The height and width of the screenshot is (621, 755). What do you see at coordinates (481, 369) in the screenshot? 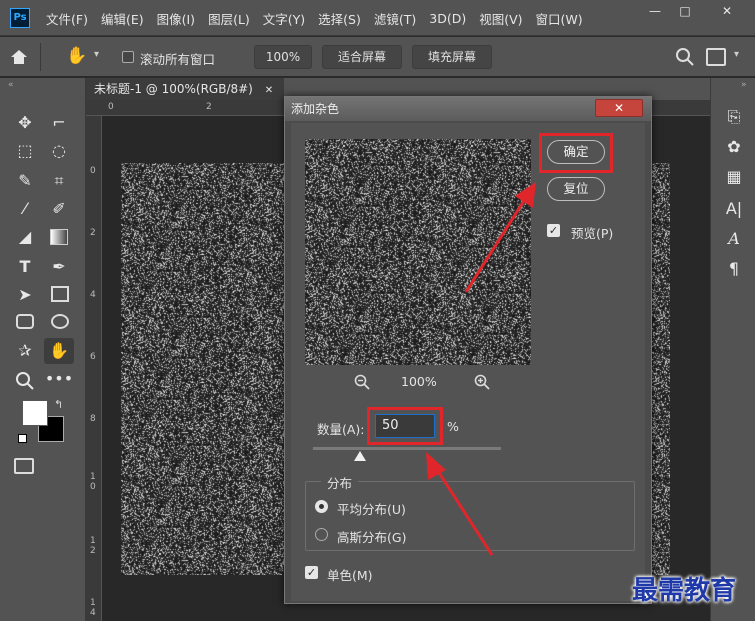
I see `annotation-arrows` at bounding box center [481, 369].